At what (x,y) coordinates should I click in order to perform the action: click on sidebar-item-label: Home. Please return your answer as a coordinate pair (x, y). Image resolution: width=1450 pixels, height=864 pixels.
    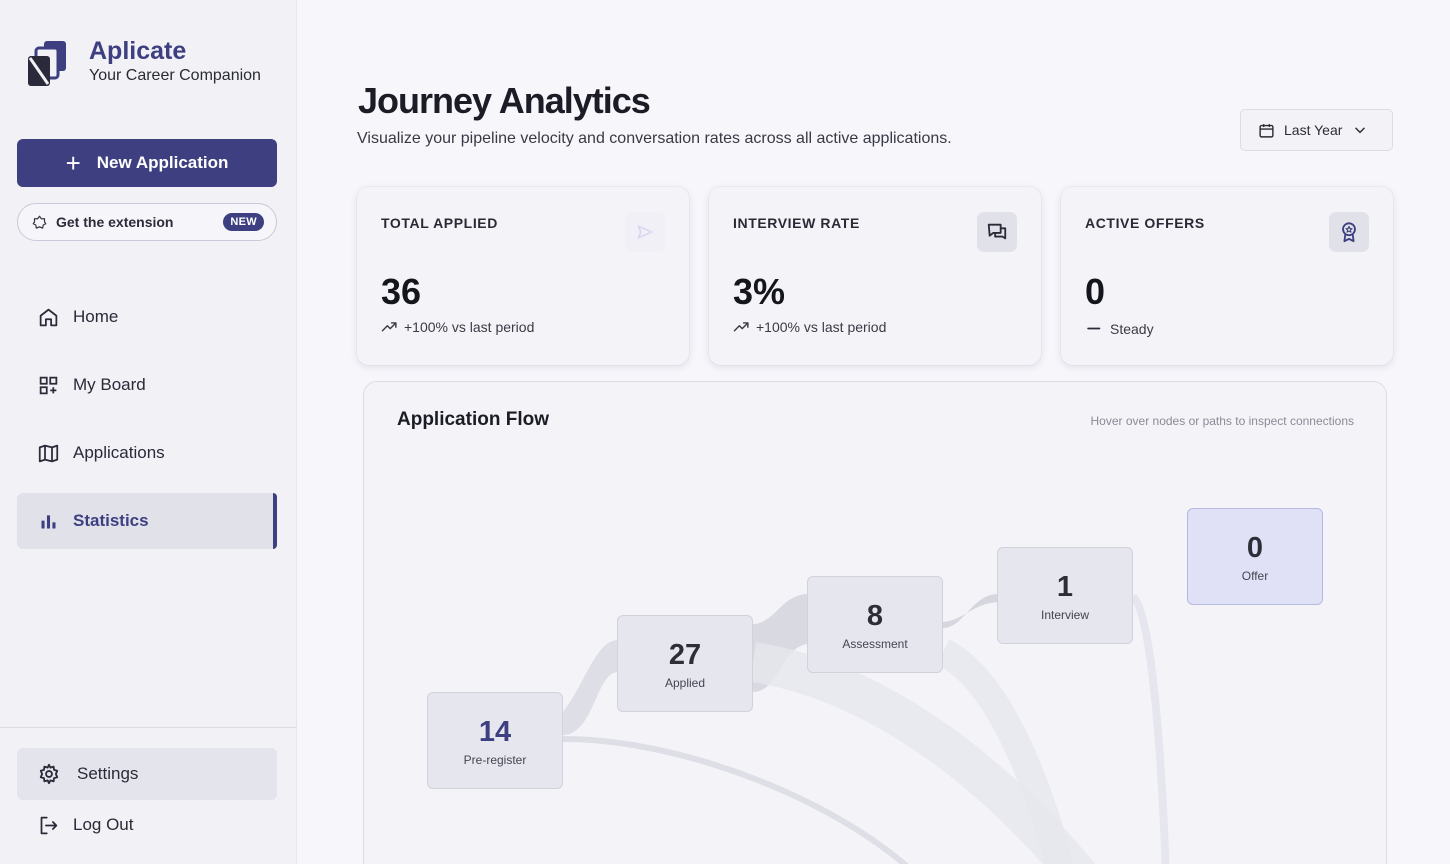
    Looking at the image, I should click on (96, 316).